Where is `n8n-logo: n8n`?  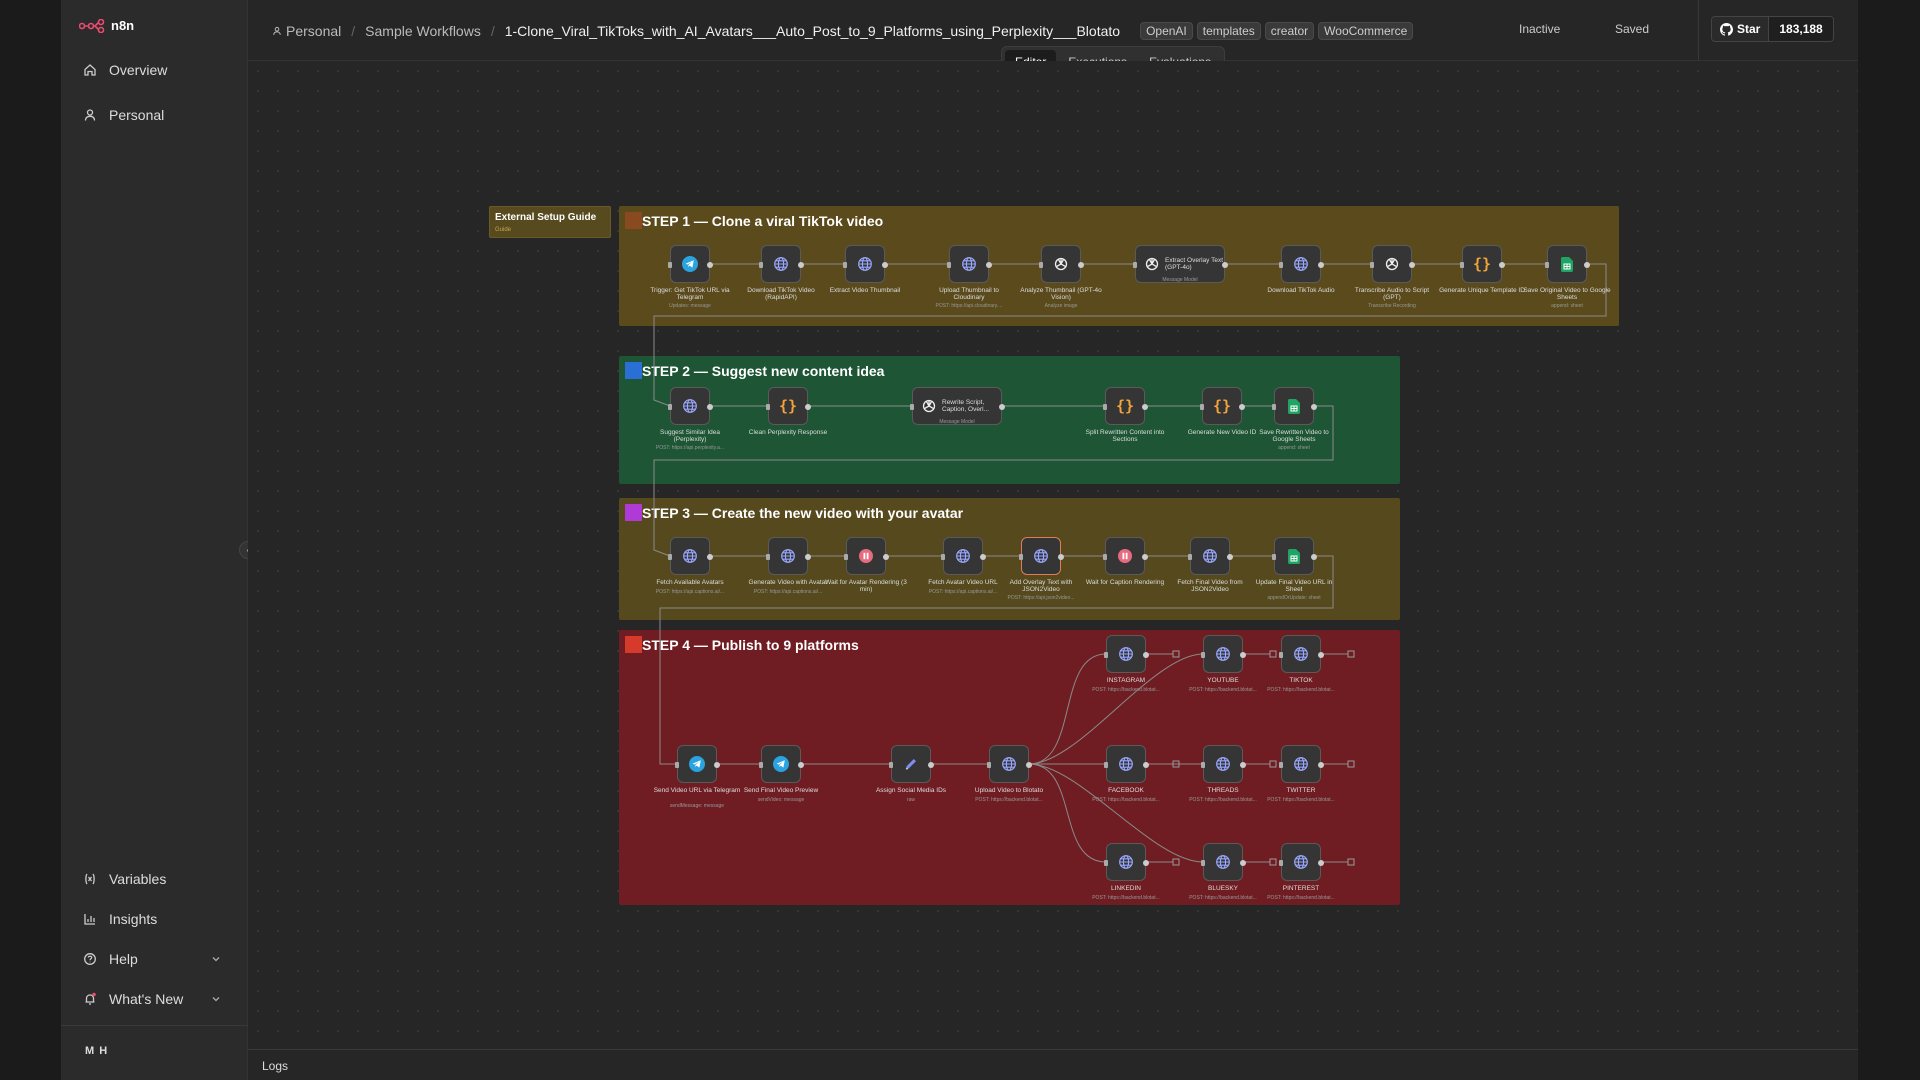
n8n-logo: n8n is located at coordinates (106, 25).